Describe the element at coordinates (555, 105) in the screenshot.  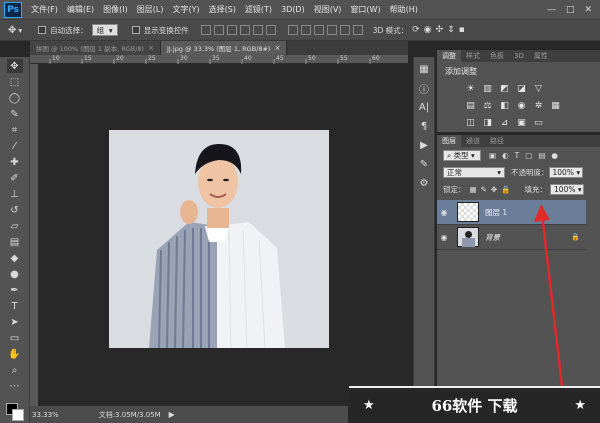
I see `color-lookup-icon: ▦` at that location.